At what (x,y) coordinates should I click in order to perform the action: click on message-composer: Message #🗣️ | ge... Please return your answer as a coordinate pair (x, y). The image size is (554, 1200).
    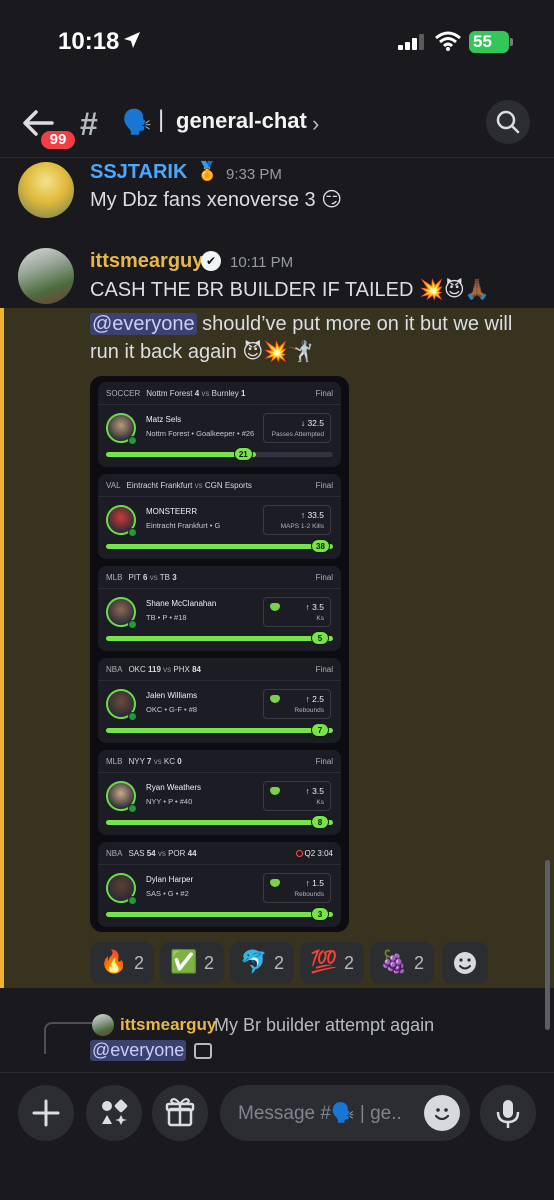
    Looking at the image, I should click on (277, 1136).